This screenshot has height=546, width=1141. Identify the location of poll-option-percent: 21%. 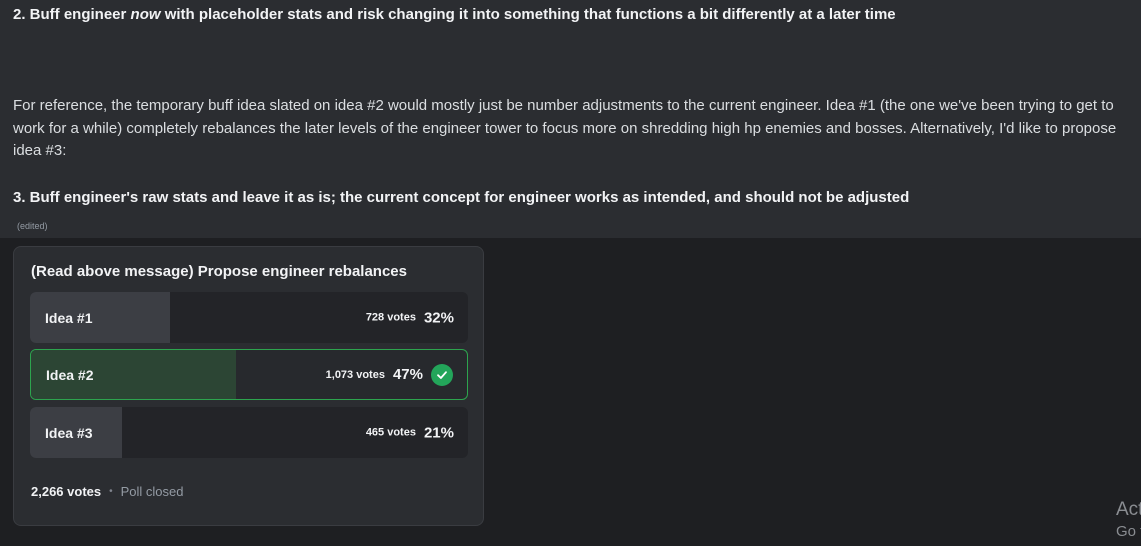
(438, 432).